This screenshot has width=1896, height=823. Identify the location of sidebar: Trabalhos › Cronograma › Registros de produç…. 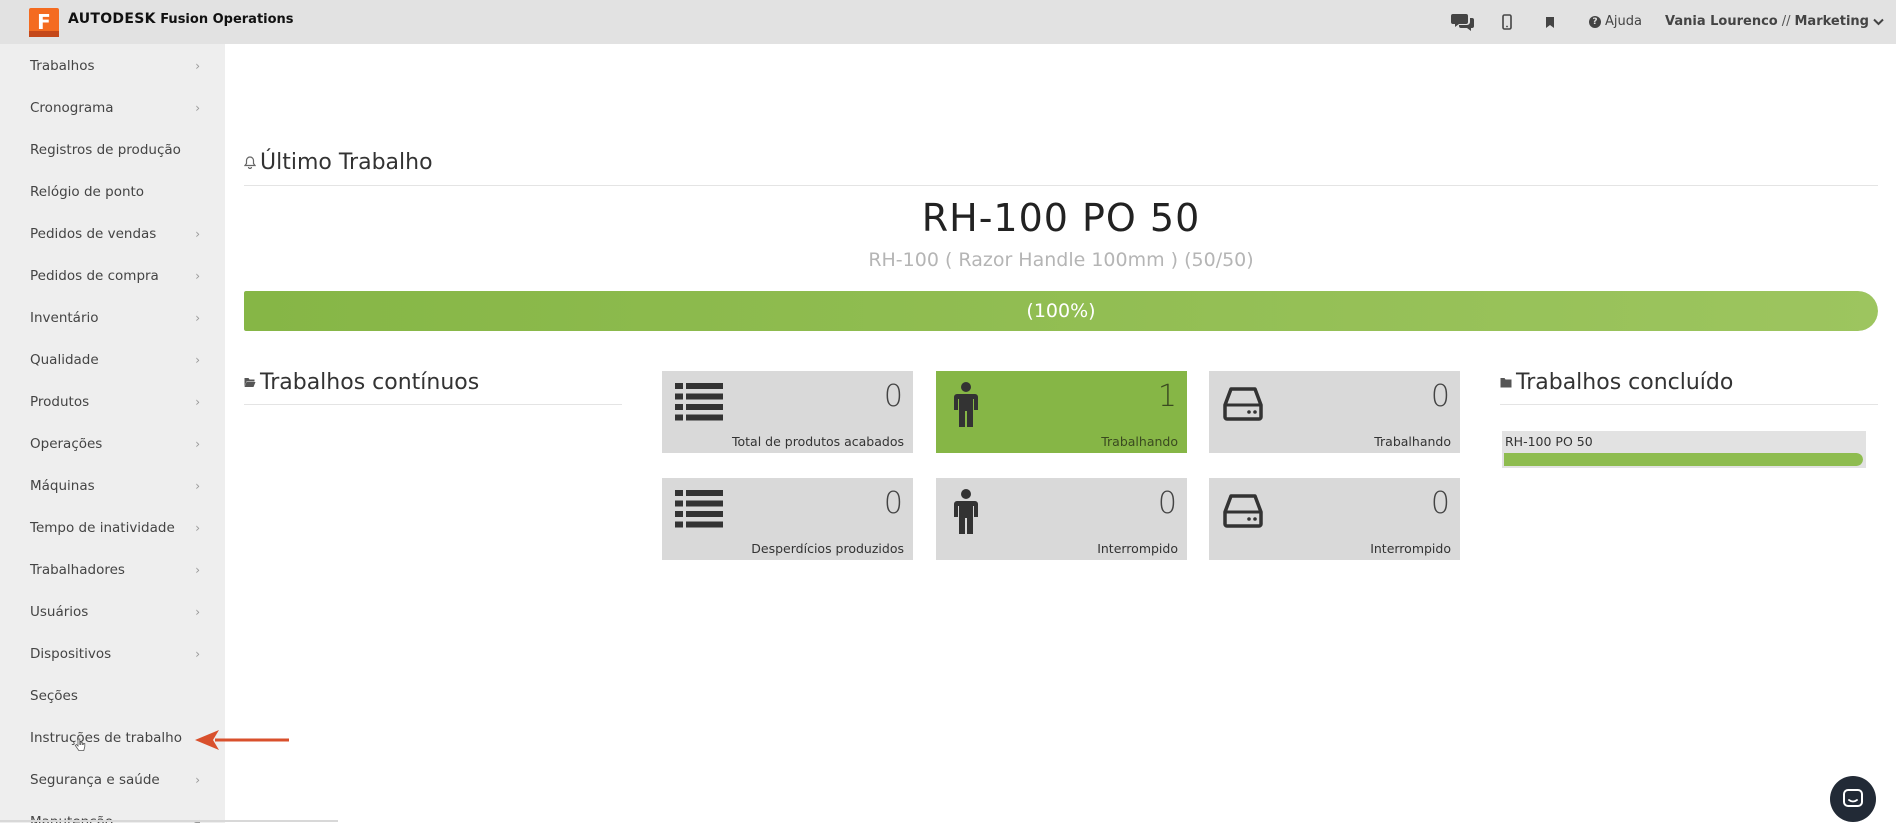
(112, 433).